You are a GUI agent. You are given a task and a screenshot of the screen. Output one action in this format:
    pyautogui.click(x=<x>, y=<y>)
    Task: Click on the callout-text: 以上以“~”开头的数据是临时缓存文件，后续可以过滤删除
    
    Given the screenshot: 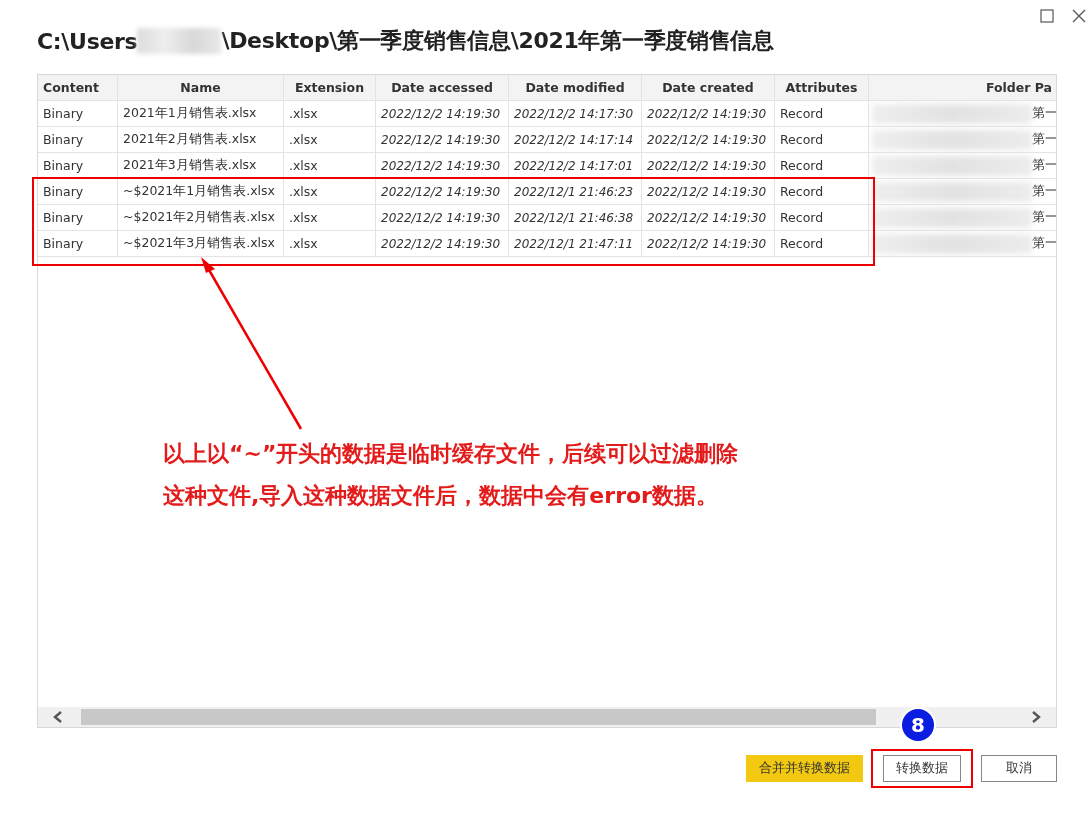 What is the action you would take?
    pyautogui.click(x=451, y=454)
    